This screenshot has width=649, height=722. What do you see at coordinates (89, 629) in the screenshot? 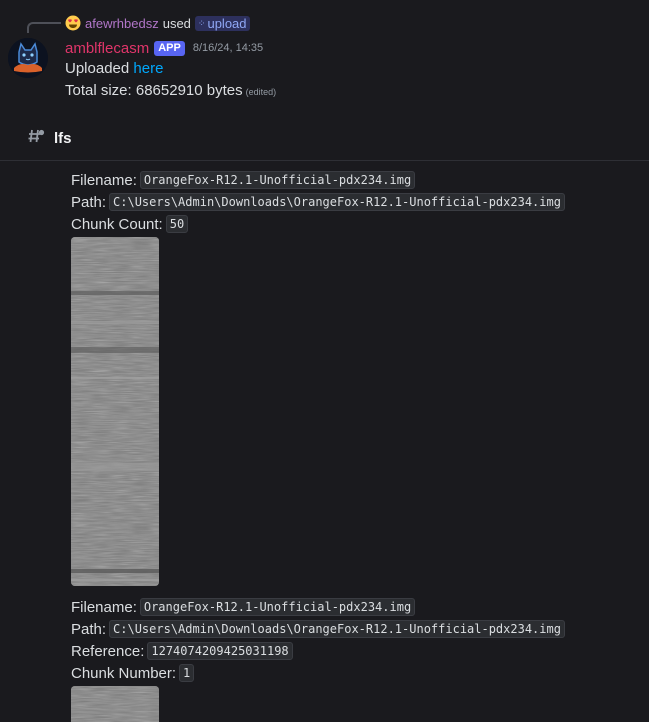
I see `path-label-2: Path:` at bounding box center [89, 629].